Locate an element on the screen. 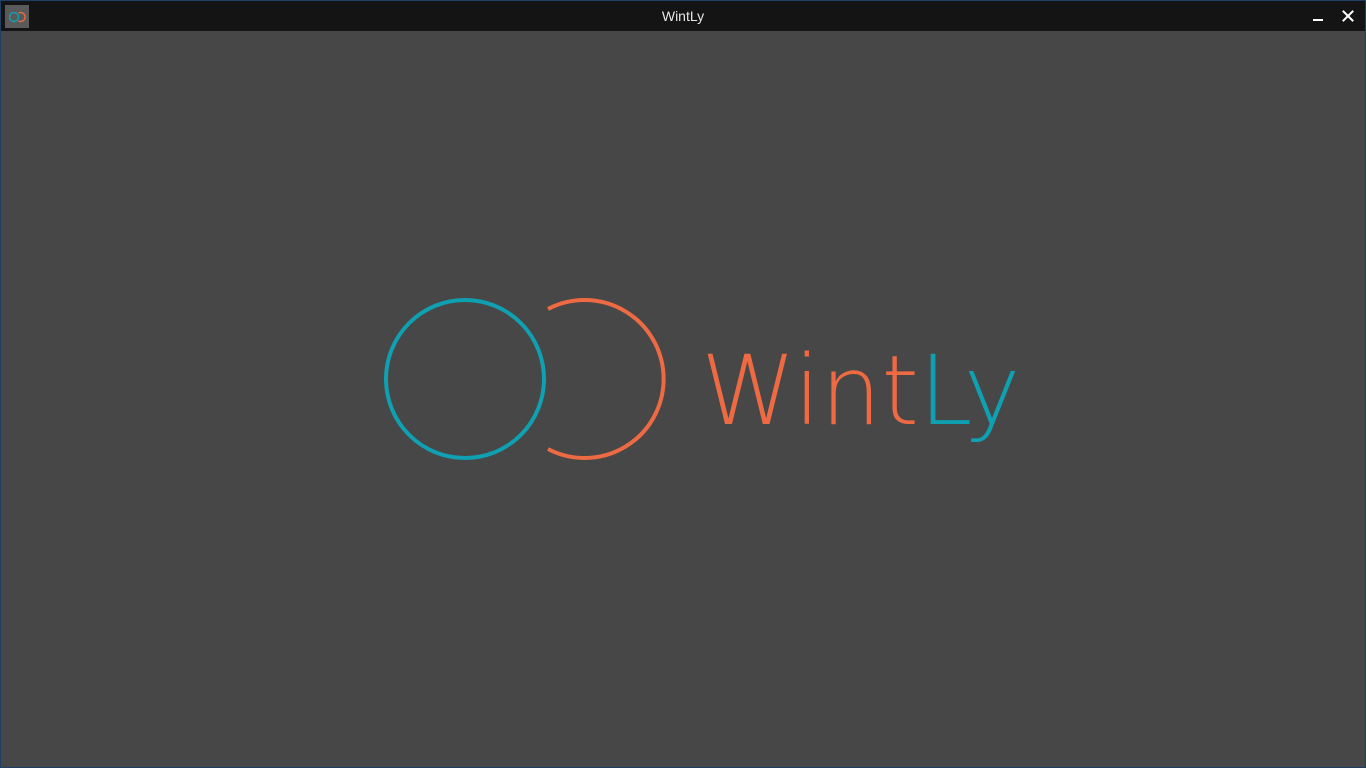 Image resolution: width=1366 pixels, height=768 pixels. wordmark: WintLy is located at coordinates (860, 391).